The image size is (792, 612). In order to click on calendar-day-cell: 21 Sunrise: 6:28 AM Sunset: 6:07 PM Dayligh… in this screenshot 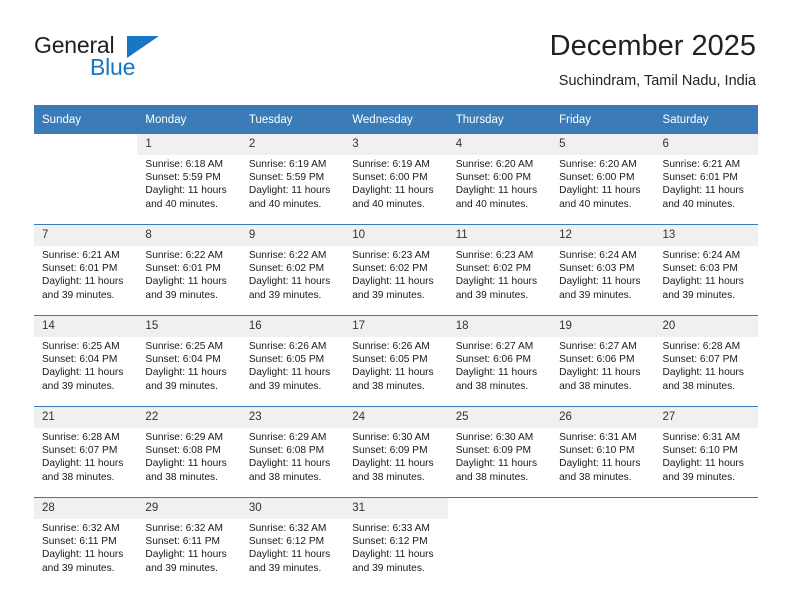, I will do `click(86, 452)`.